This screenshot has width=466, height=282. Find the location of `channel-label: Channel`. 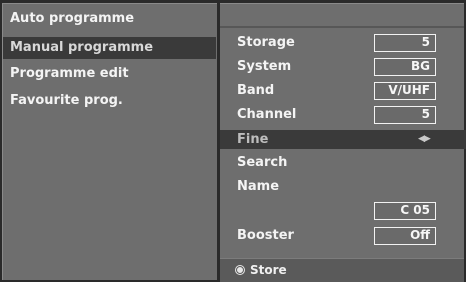

channel-label: Channel is located at coordinates (267, 114).